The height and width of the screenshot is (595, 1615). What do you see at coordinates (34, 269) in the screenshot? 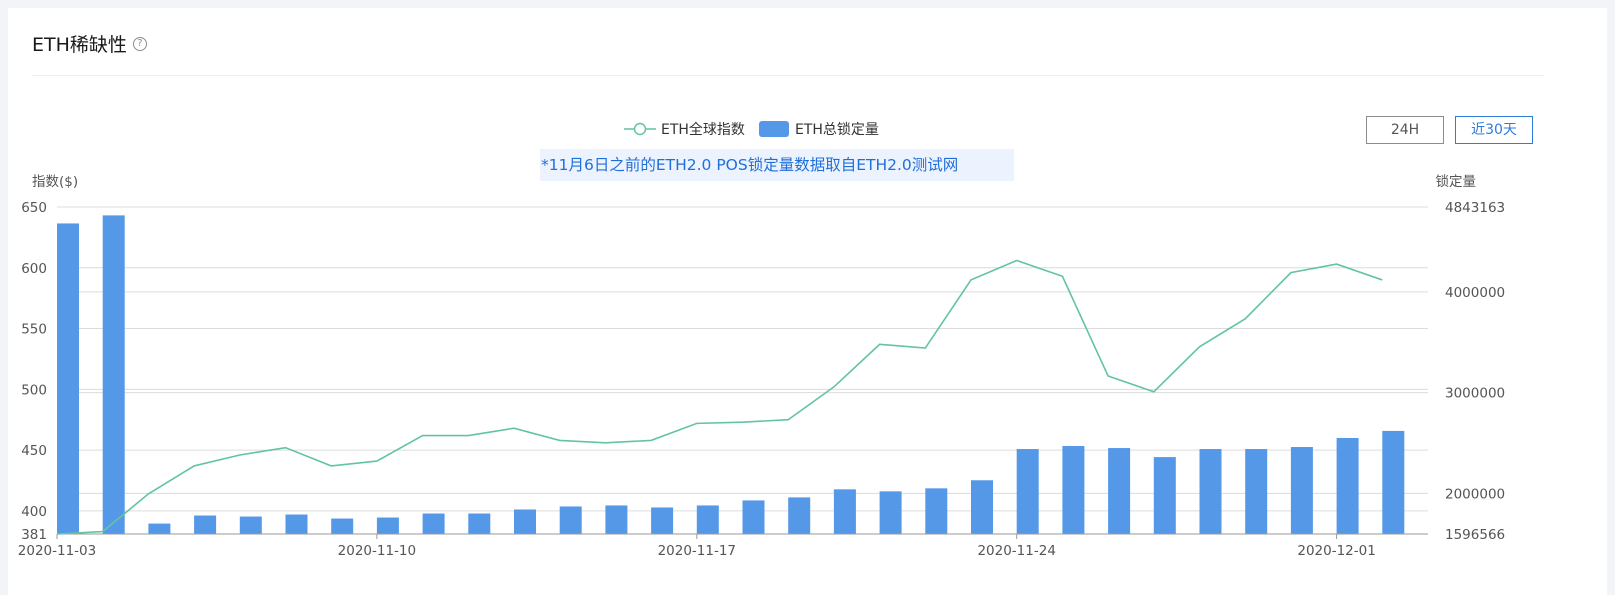
I see `y-left-tick-label: 600` at bounding box center [34, 269].